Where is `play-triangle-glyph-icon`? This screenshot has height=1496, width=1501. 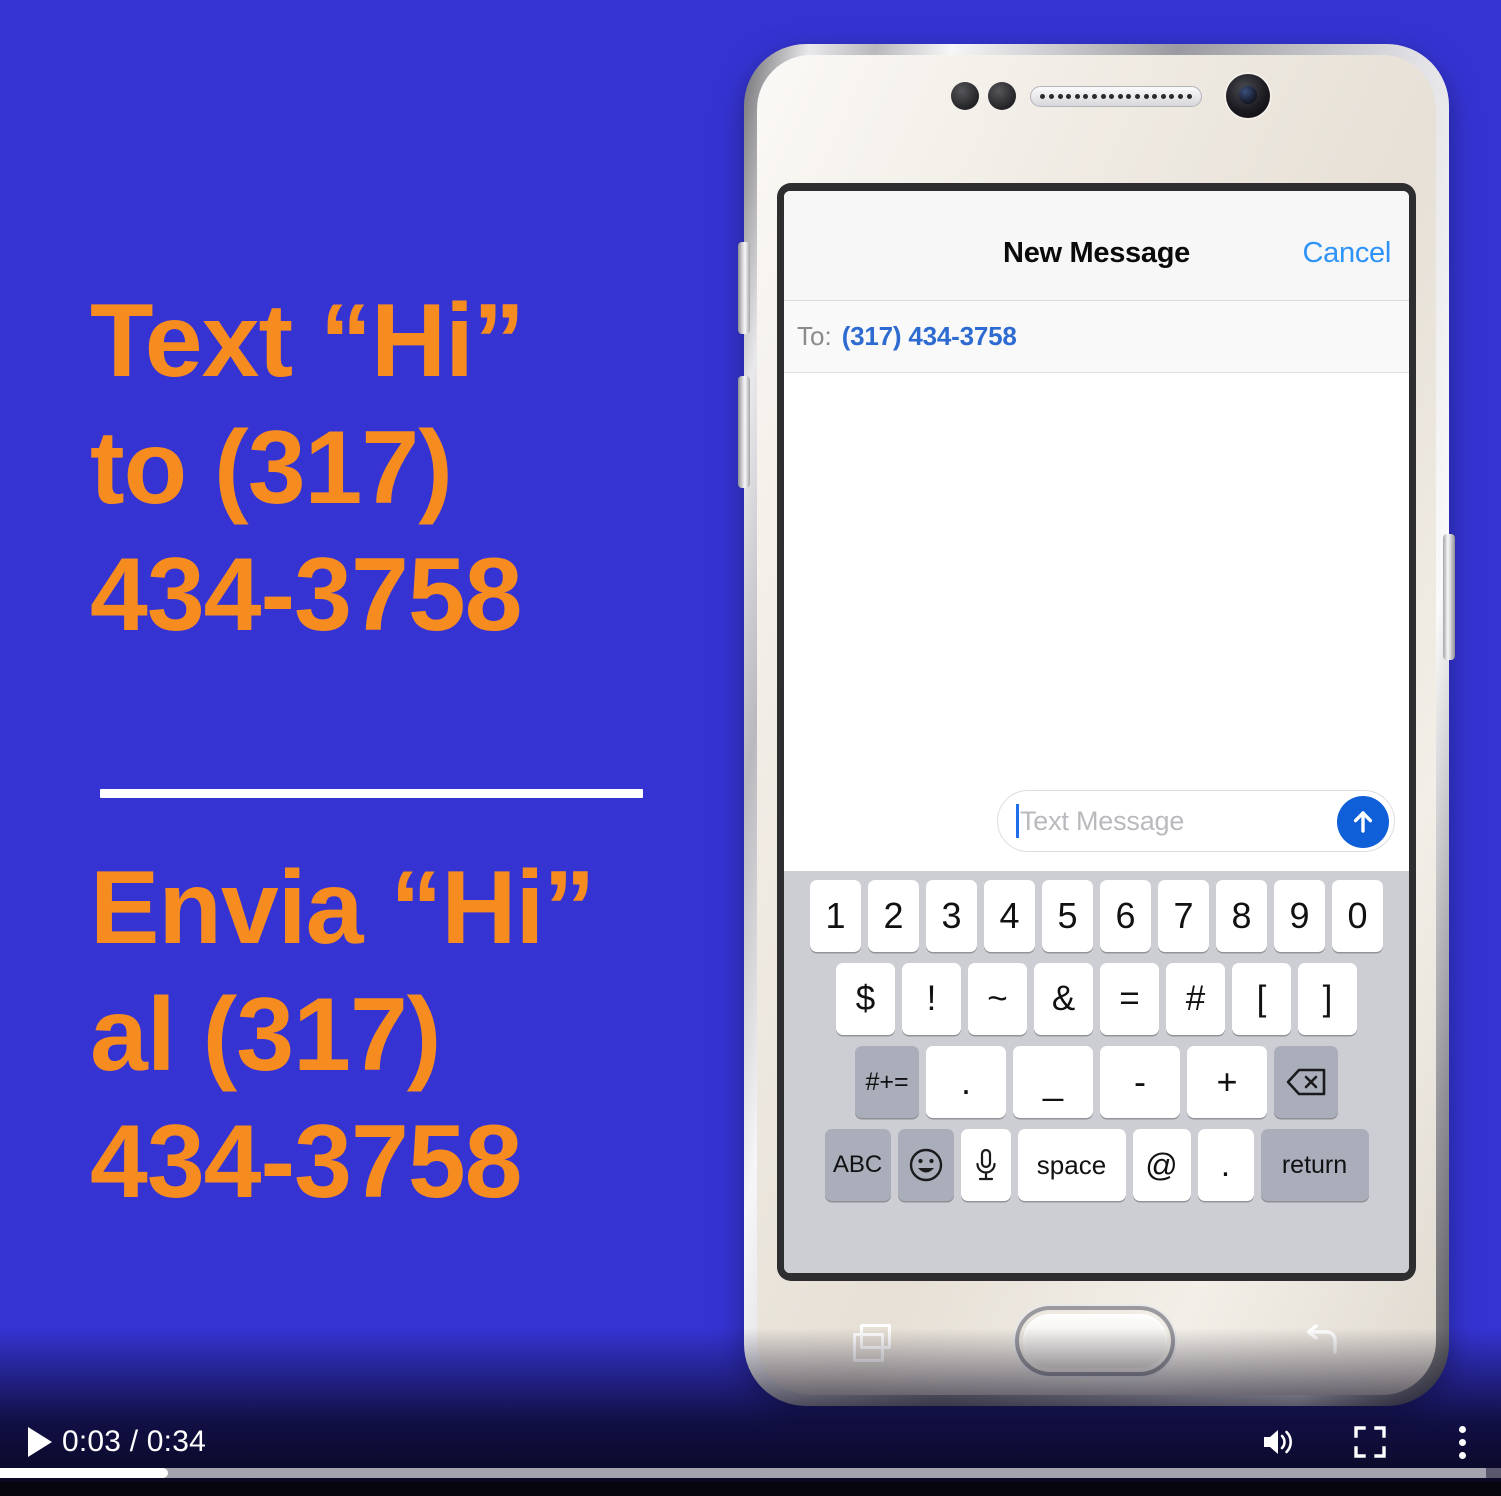
play-triangle-glyph-icon is located at coordinates (40, 1442).